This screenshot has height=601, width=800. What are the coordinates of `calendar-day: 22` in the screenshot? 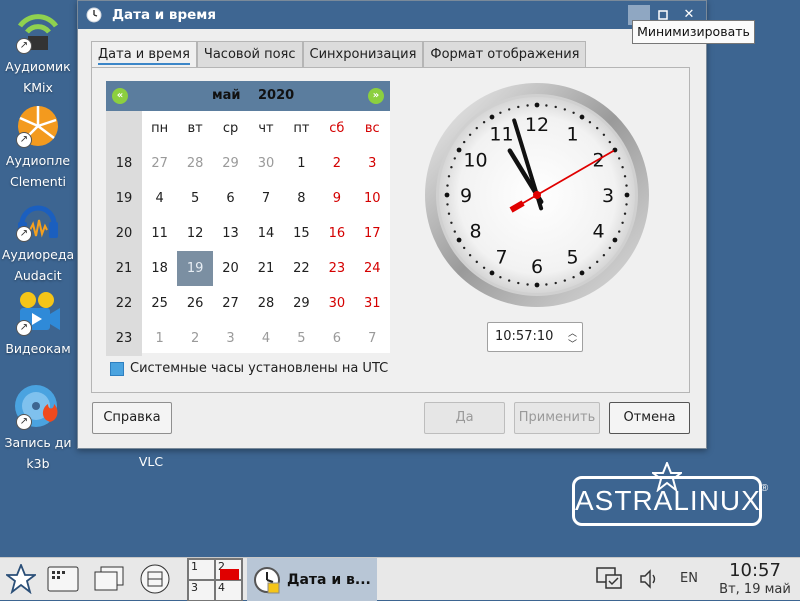 It's located at (301, 268).